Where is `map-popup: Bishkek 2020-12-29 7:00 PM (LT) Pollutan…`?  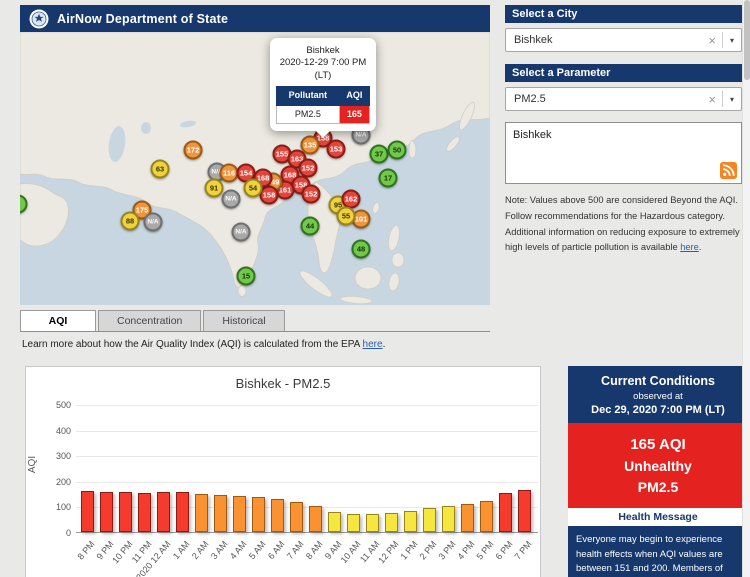 map-popup: Bishkek 2020-12-29 7:00 PM (LT) Pollutan… is located at coordinates (323, 88).